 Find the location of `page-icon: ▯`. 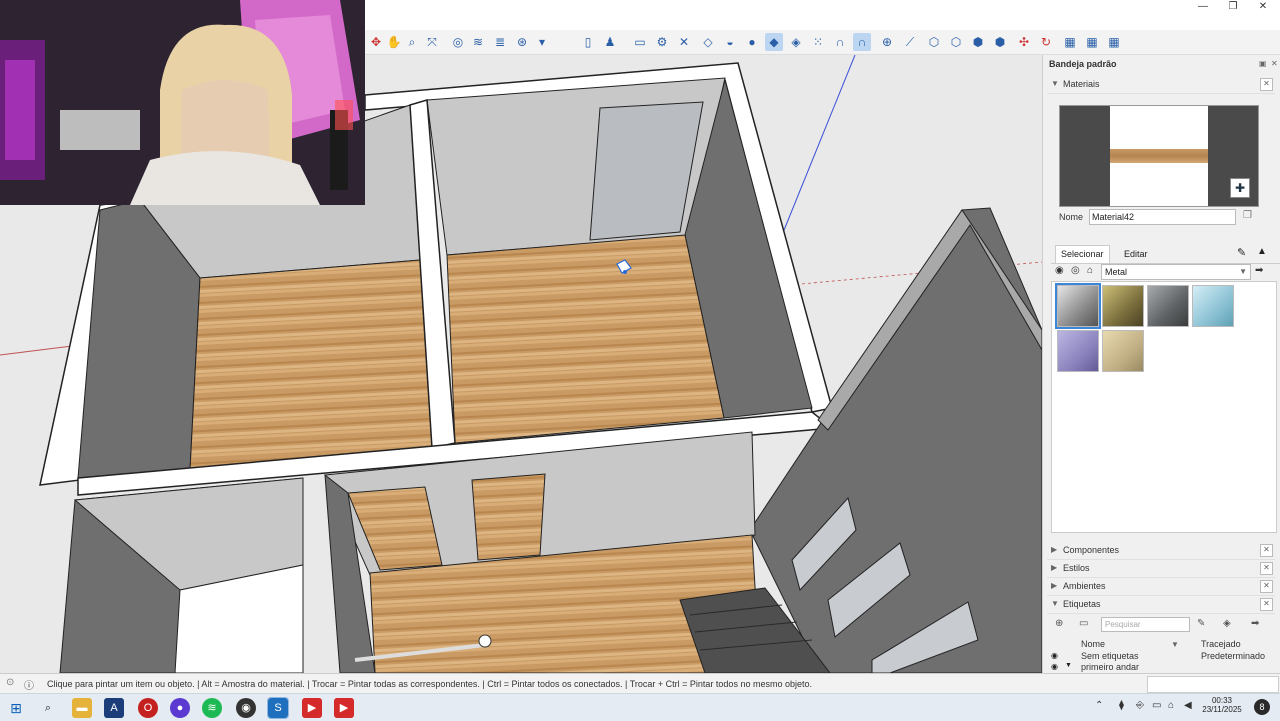

page-icon: ▯ is located at coordinates (588, 42).